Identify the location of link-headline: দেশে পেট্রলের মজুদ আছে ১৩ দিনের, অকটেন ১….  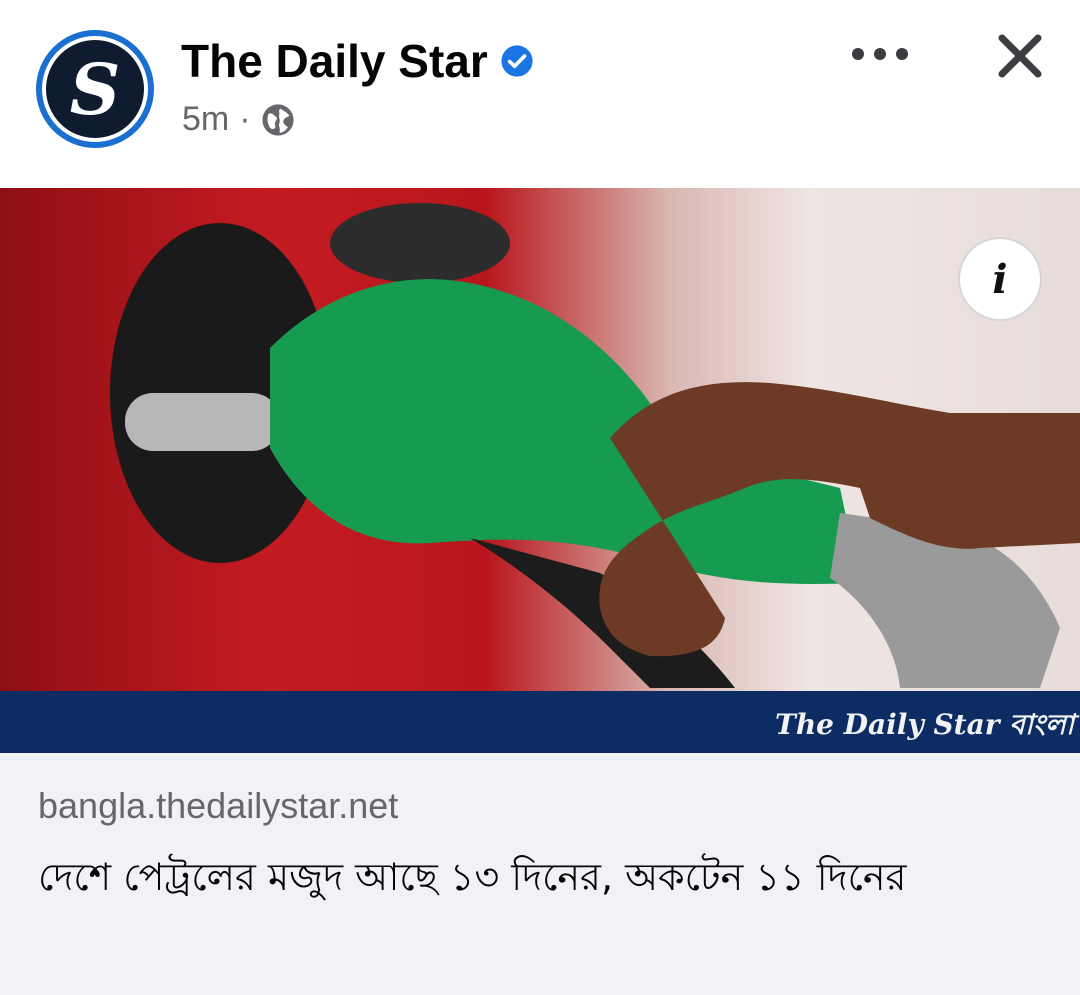
(538, 877).